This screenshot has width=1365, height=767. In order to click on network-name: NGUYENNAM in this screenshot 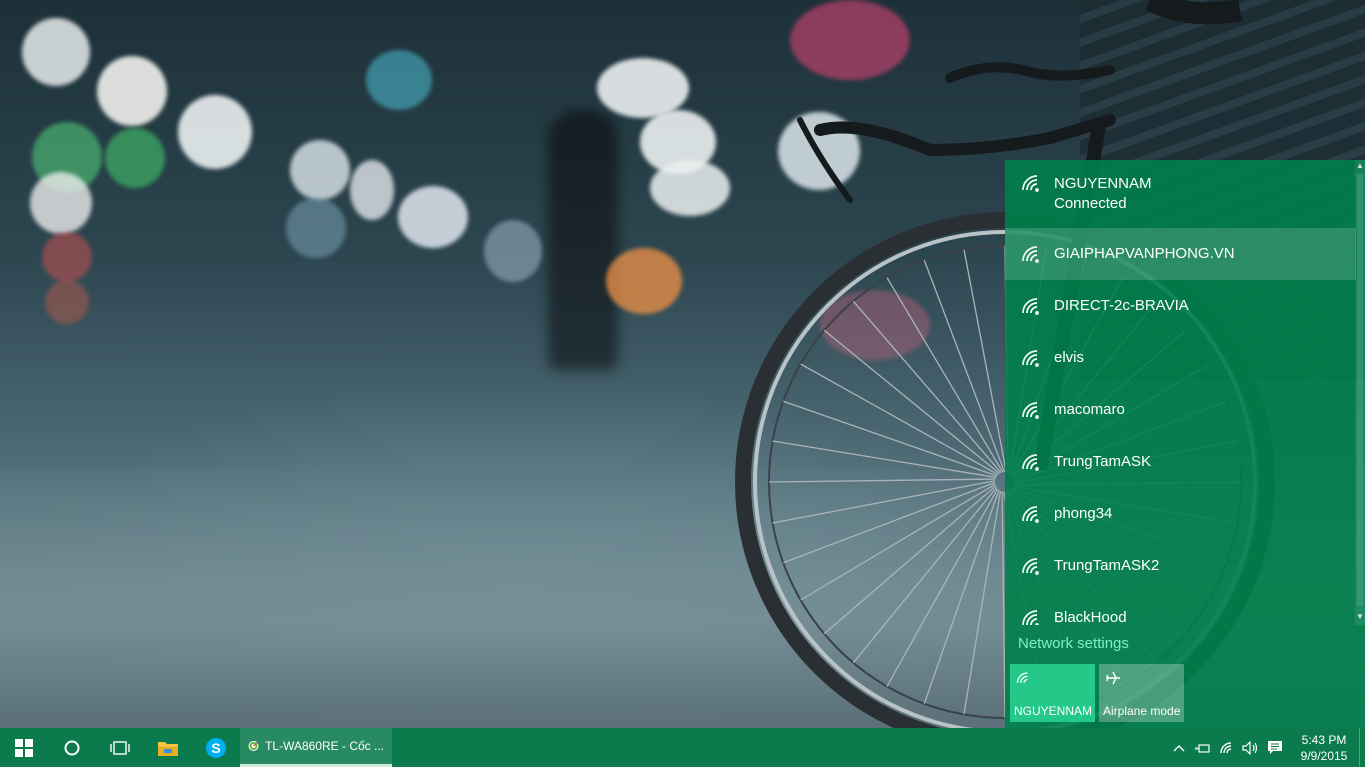, I will do `click(1103, 183)`.